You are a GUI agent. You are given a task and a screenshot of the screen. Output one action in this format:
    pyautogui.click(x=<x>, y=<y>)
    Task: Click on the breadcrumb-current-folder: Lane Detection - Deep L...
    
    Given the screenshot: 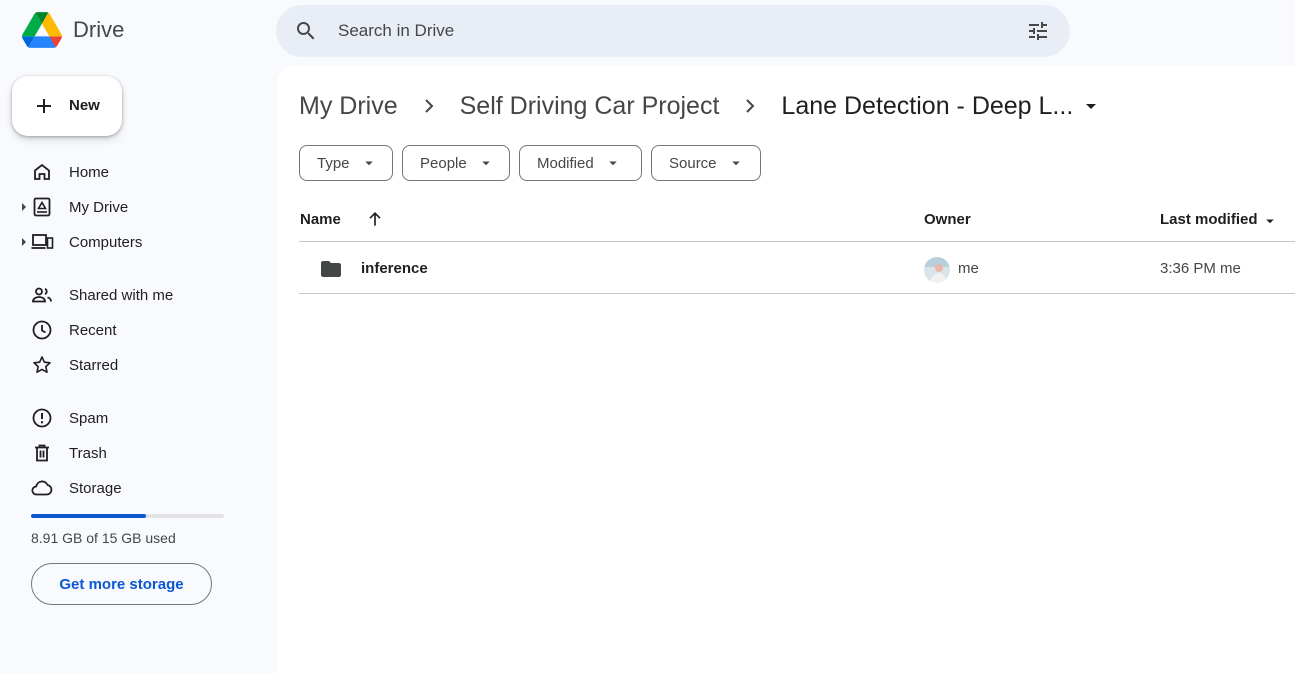 What is the action you would take?
    pyautogui.click(x=927, y=106)
    